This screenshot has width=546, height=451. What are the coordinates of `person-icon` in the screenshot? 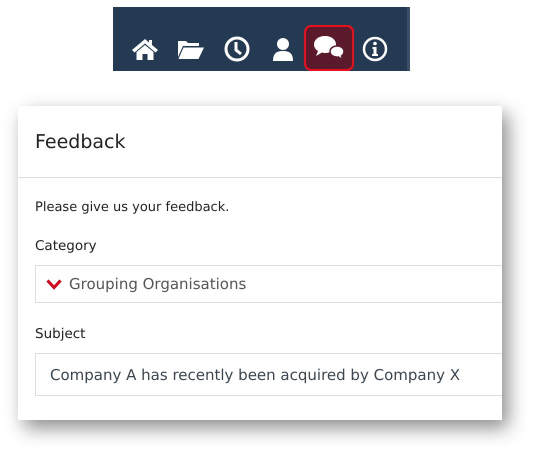 It's located at (283, 49).